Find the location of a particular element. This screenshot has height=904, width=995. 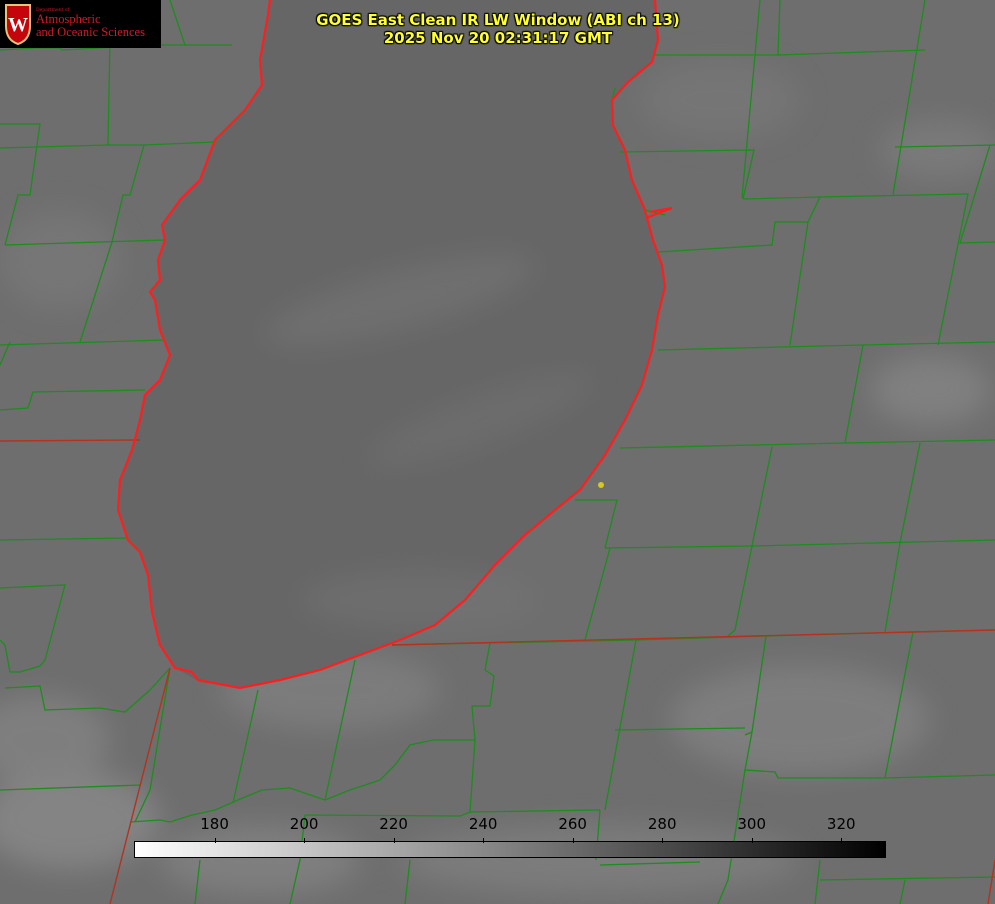

page-title: GOES East Clean IR LW Window (ABI ch 13) is located at coordinates (498, 20).